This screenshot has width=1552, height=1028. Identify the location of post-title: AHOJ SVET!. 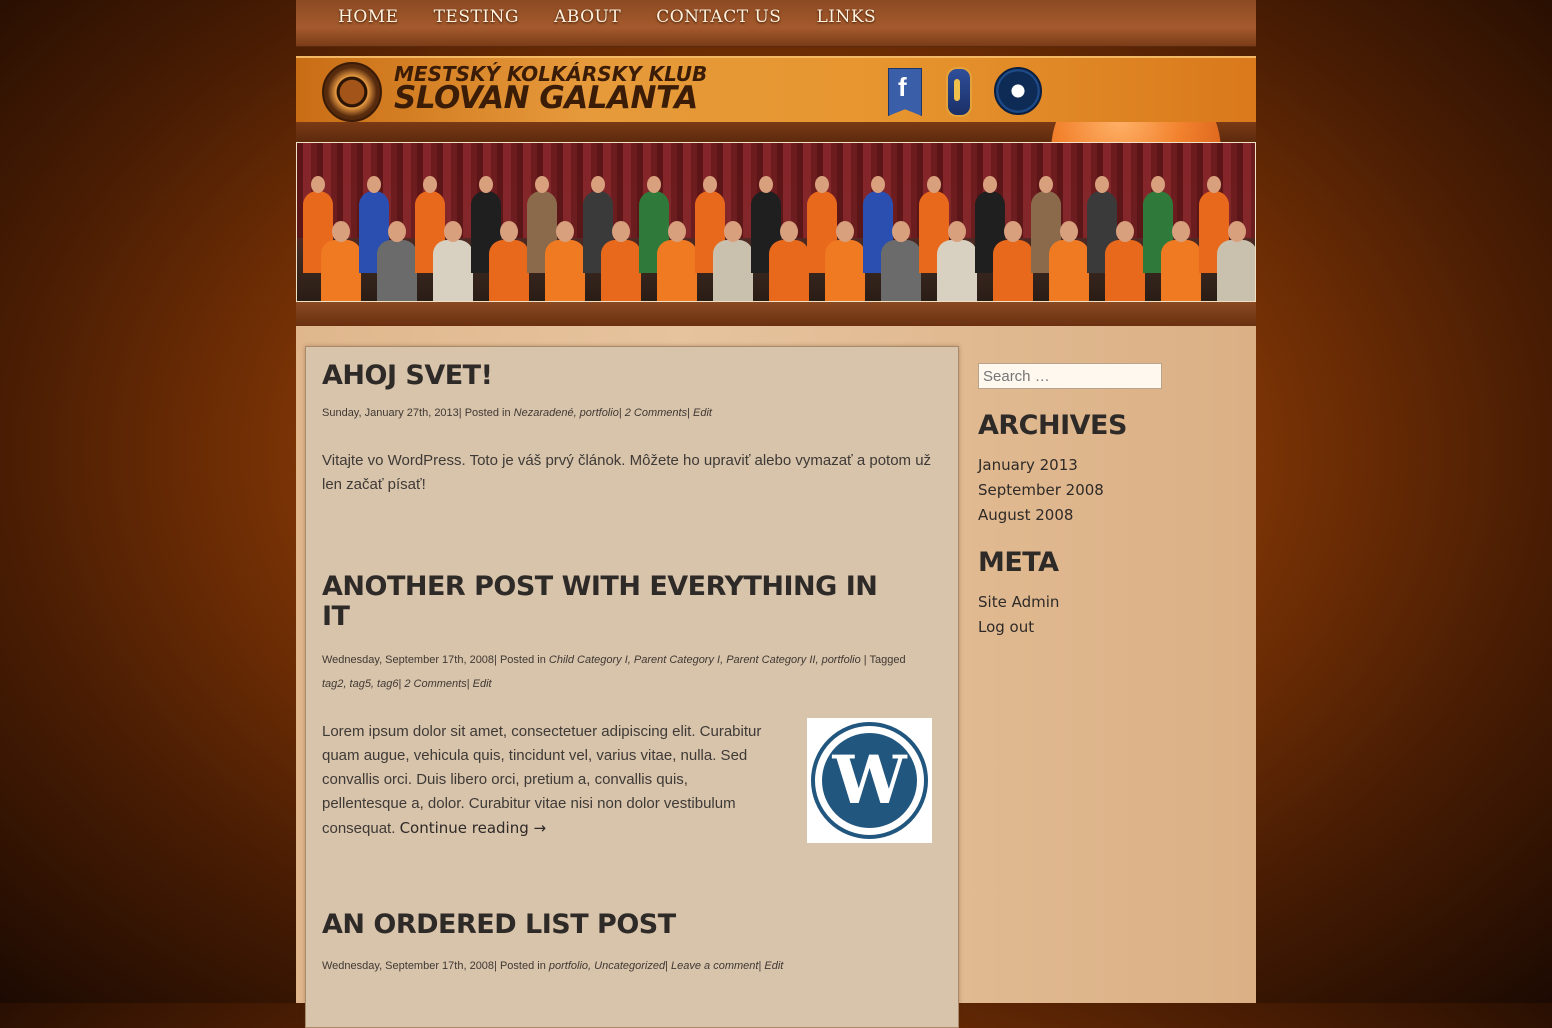
(633, 376).